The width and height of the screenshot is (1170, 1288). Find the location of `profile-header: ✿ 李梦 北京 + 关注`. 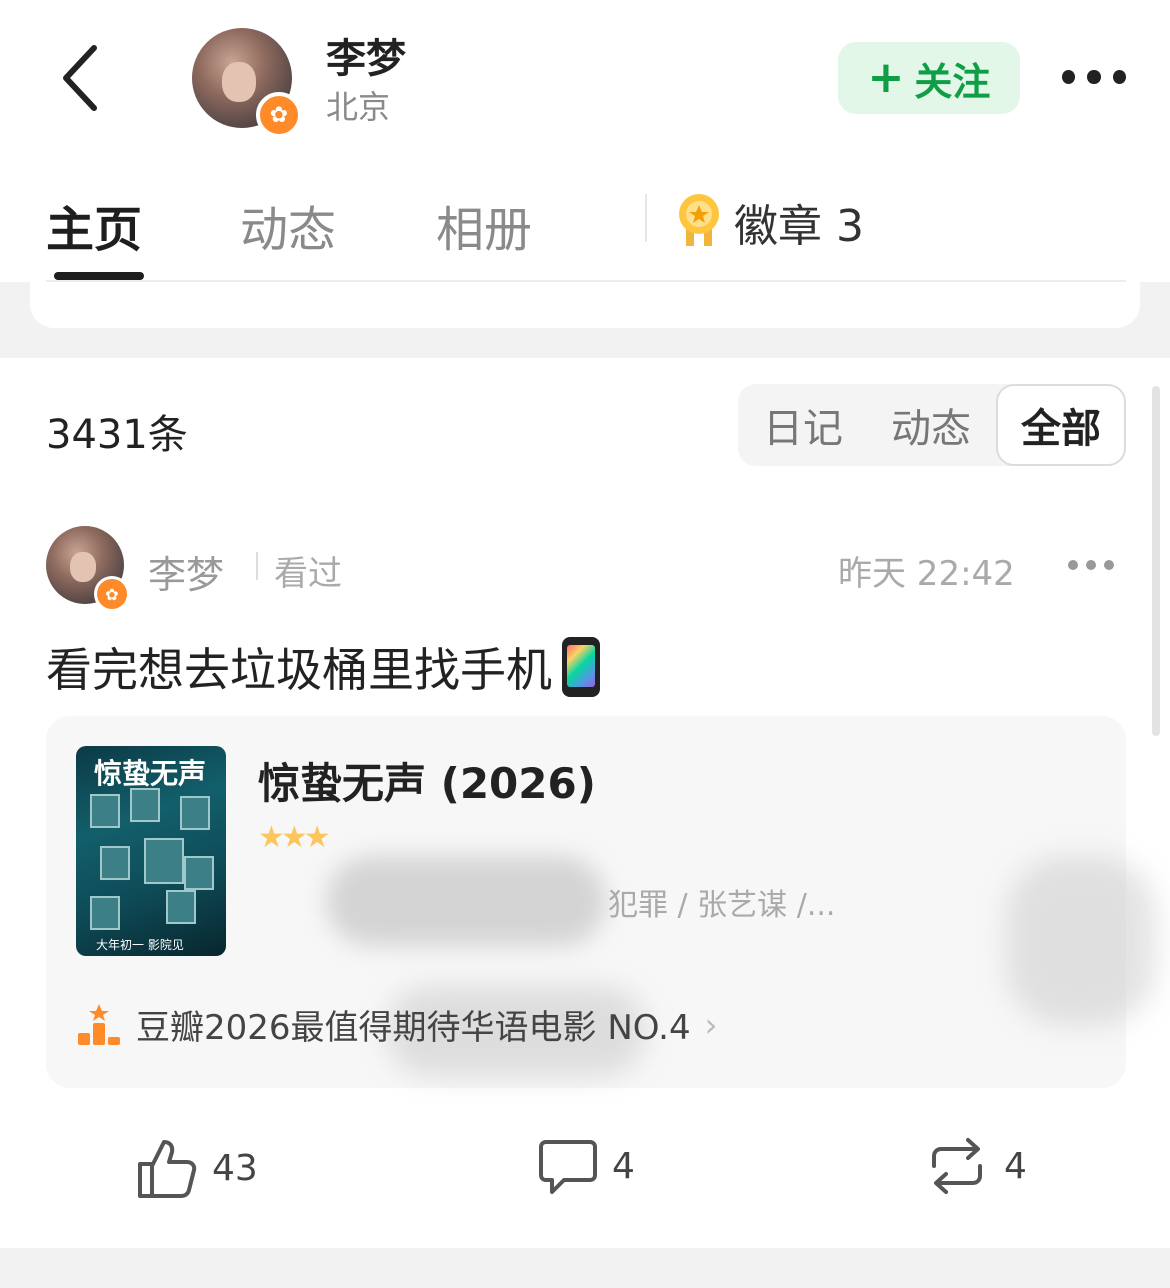

profile-header: ✿ 李梦 北京 + 关注 is located at coordinates (585, 80).